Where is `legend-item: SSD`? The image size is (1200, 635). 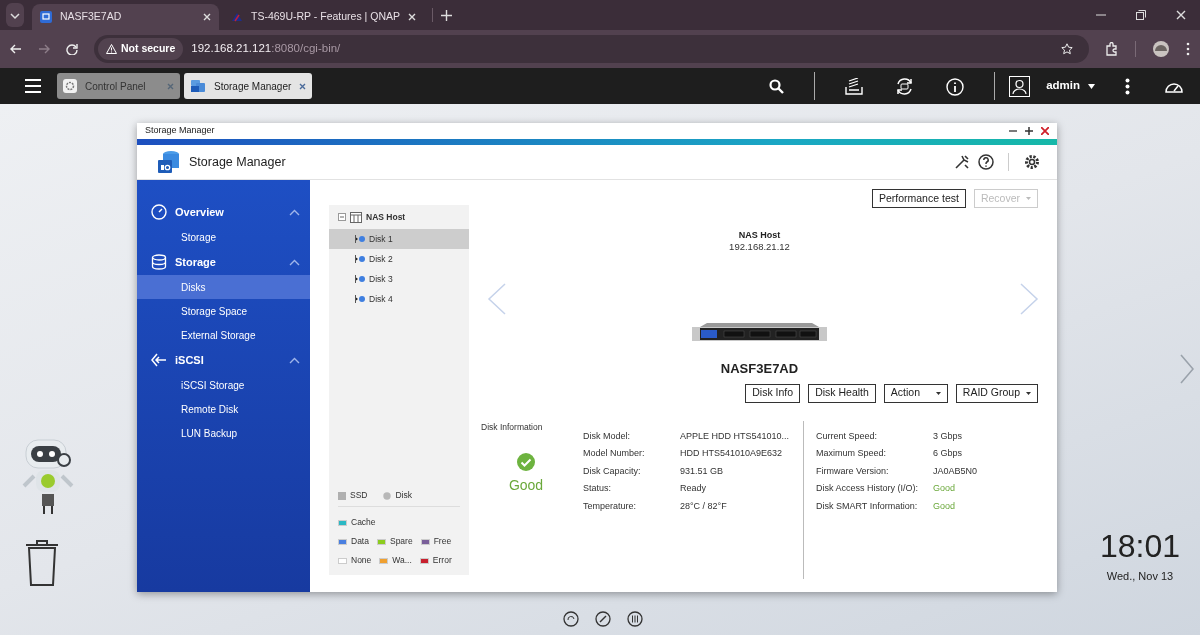
legend-item: SSD is located at coordinates (353, 495).